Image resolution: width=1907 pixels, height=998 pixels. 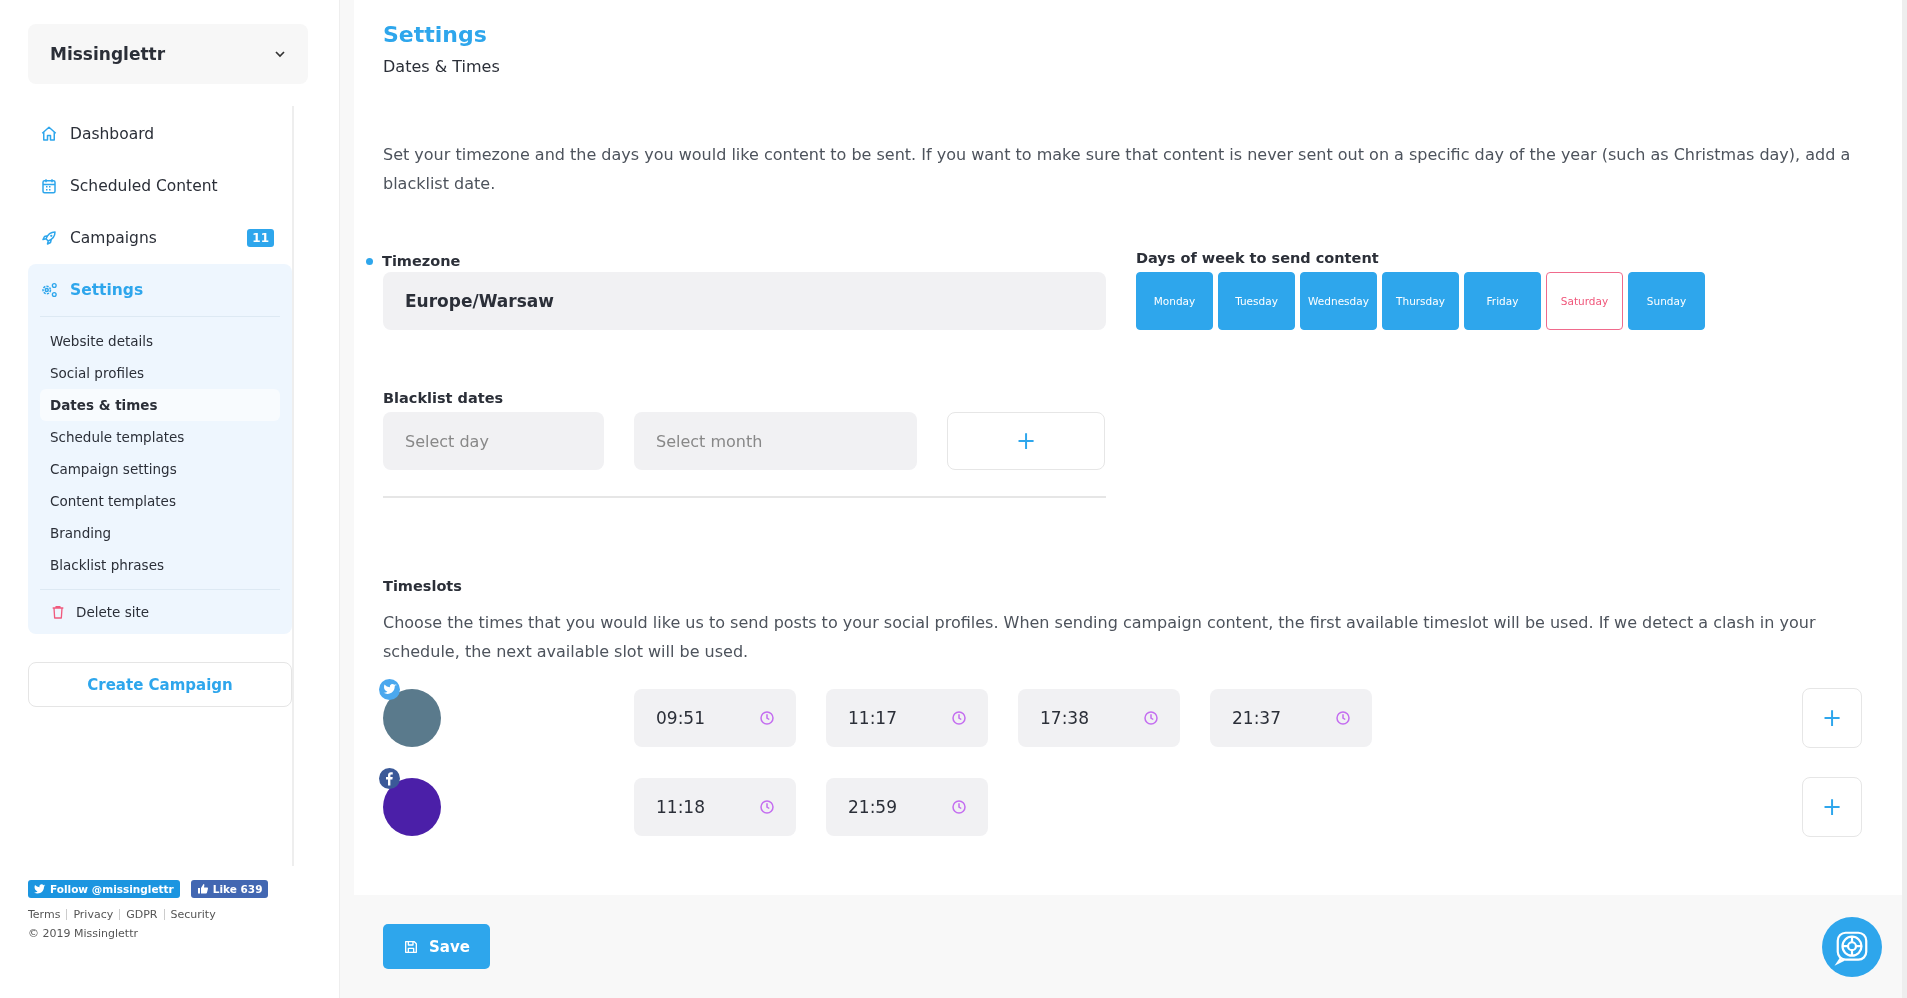 What do you see at coordinates (93, 914) in the screenshot?
I see `footer-link: Privacy` at bounding box center [93, 914].